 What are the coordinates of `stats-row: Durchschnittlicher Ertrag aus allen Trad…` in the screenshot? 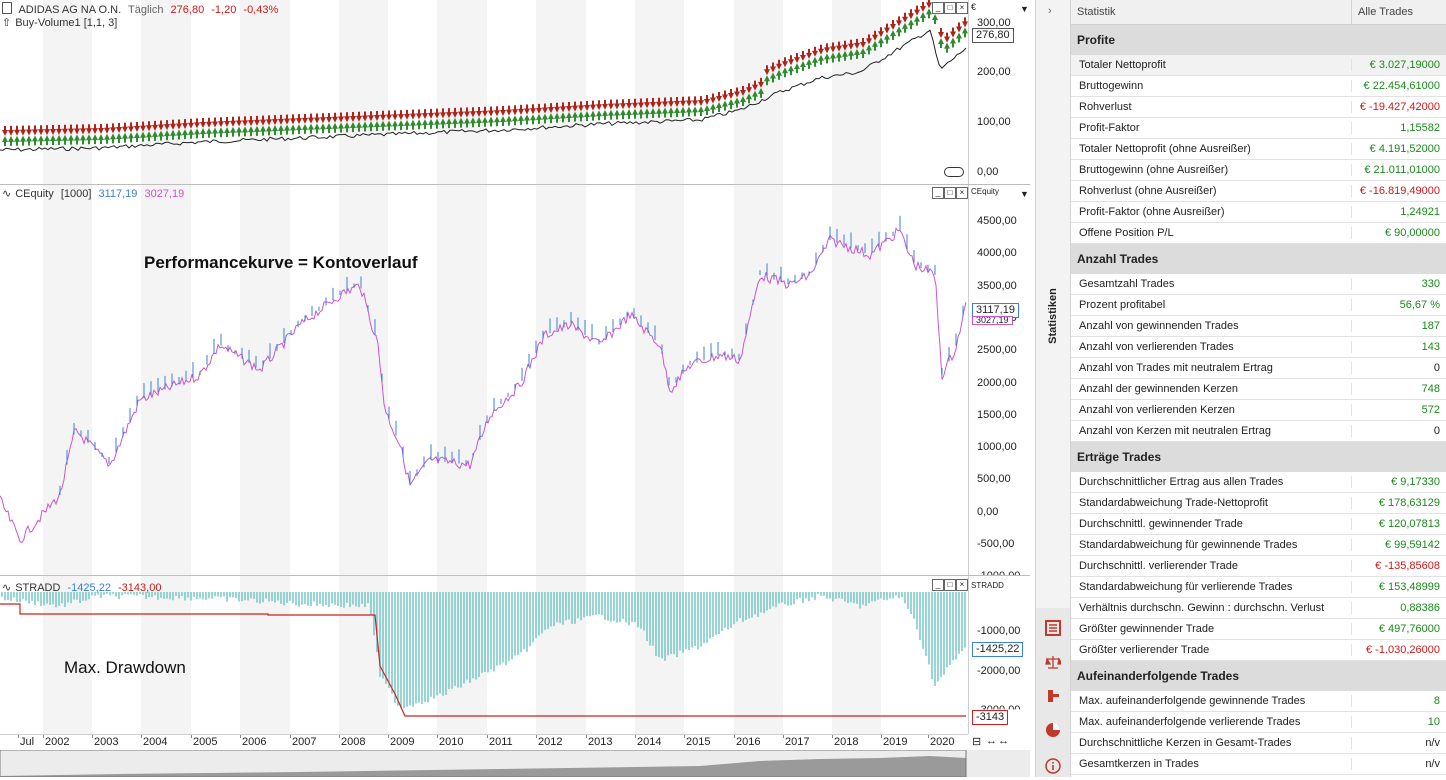 It's located at (1258, 482).